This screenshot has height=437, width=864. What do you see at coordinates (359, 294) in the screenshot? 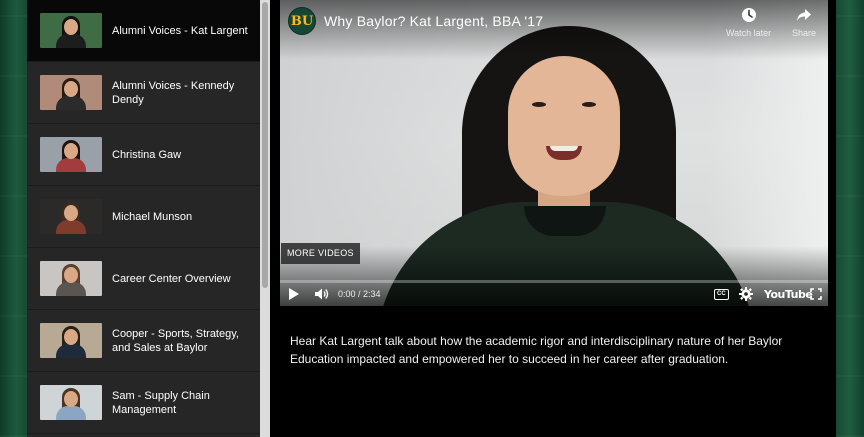
I see `video-time: 0:00 / 2:34` at bounding box center [359, 294].